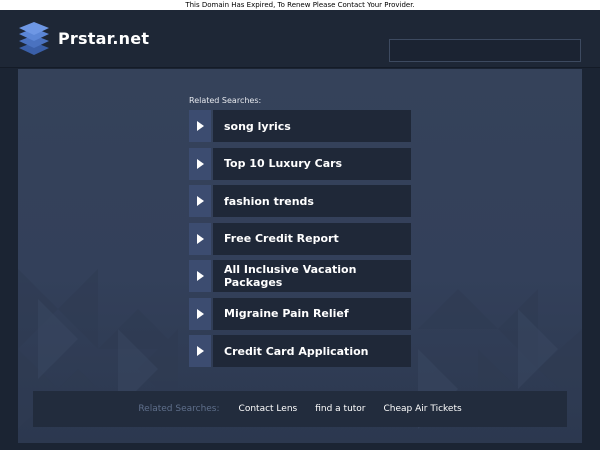 Image resolution: width=600 pixels, height=450 pixels. Describe the element at coordinates (300, 39) in the screenshot. I see `site-header: Prstar.net` at that location.